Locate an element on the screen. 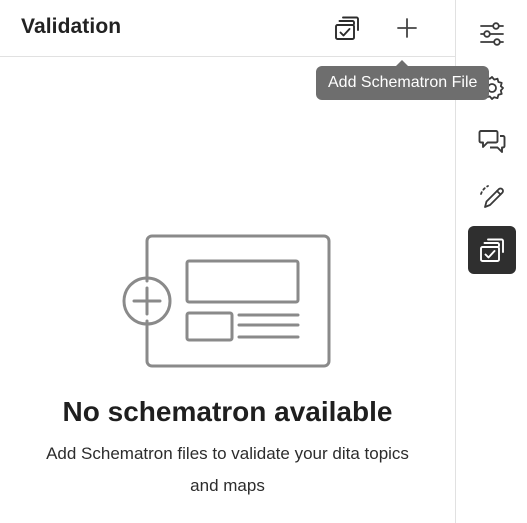  add-schematron-button is located at coordinates (407, 28).